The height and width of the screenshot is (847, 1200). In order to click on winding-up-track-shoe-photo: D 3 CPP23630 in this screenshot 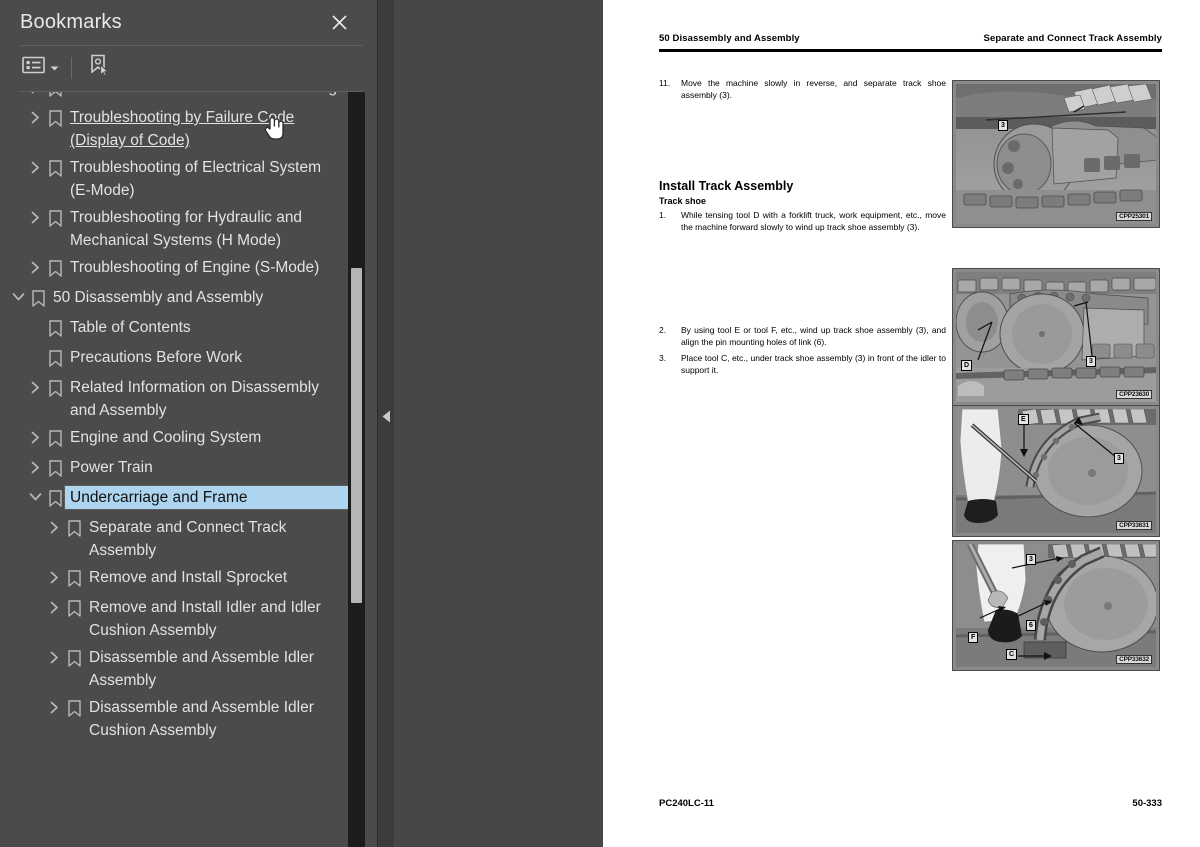, I will do `click(1056, 337)`.